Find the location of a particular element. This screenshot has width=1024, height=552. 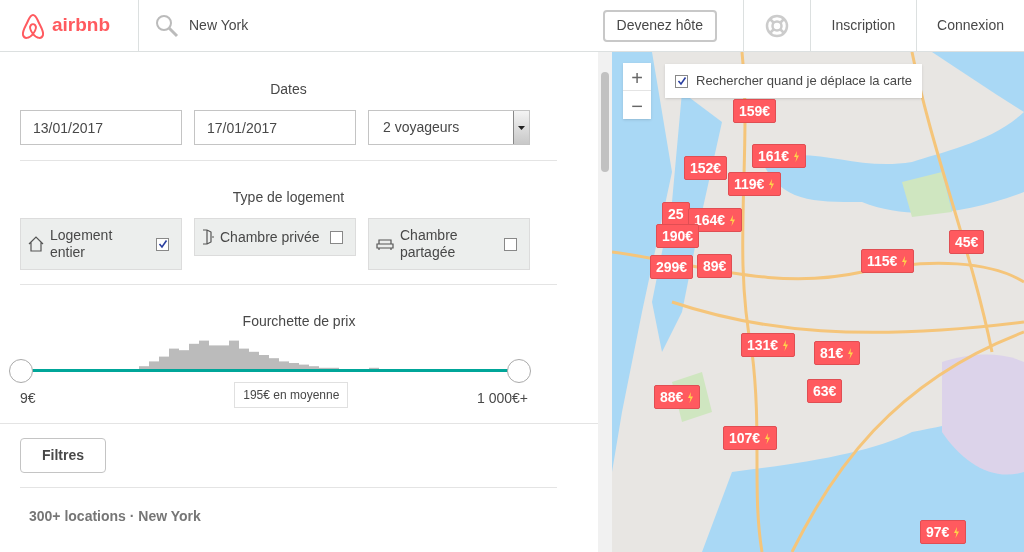

guests-select: 2 voyageurs is located at coordinates (449, 127).